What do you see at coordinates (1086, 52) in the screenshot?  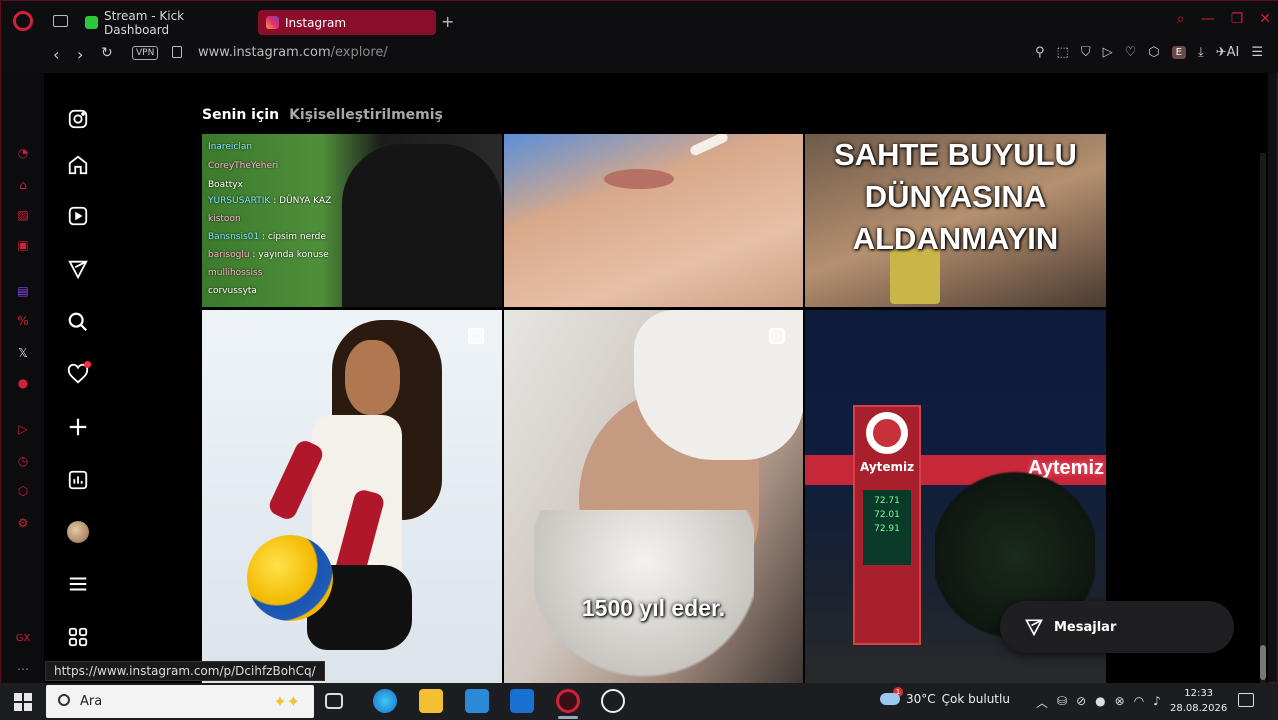 I see `shield-icon: ⛉` at bounding box center [1086, 52].